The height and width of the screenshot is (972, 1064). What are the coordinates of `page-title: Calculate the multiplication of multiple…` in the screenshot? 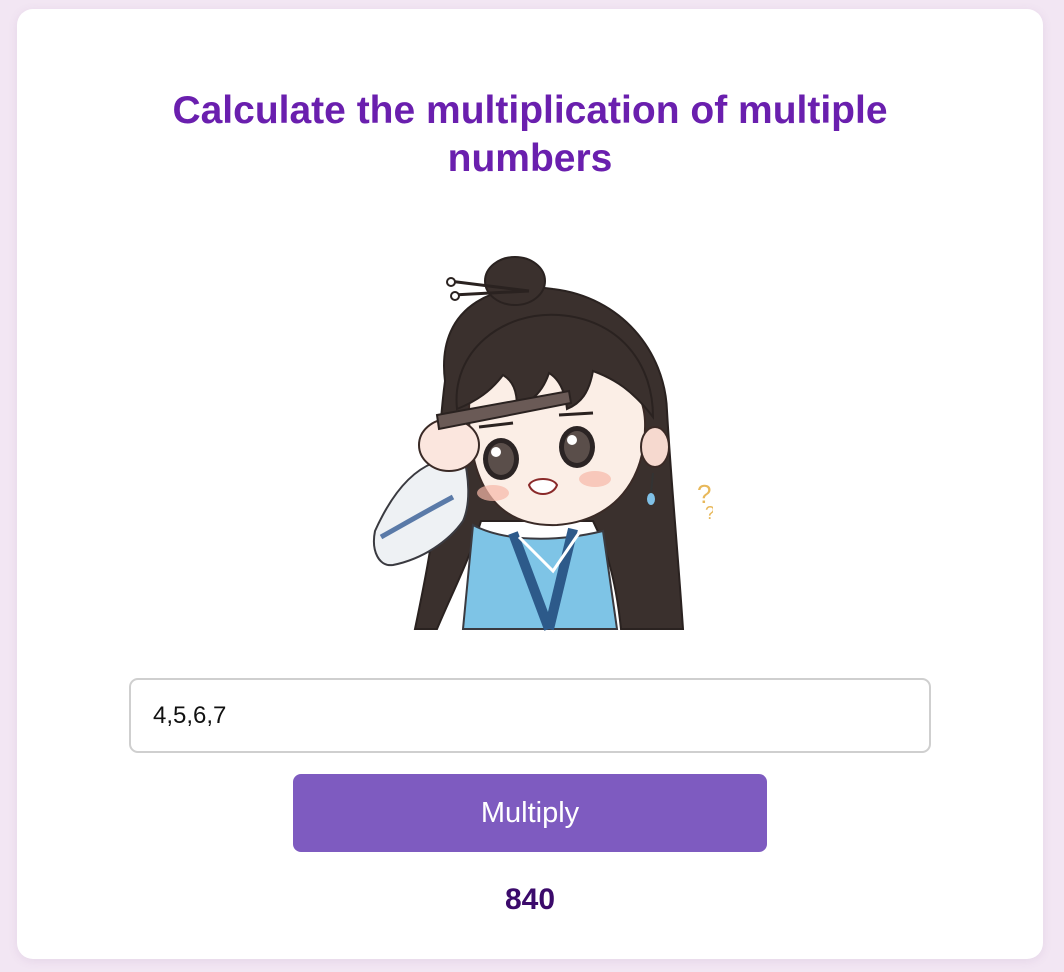 It's located at (530, 134).